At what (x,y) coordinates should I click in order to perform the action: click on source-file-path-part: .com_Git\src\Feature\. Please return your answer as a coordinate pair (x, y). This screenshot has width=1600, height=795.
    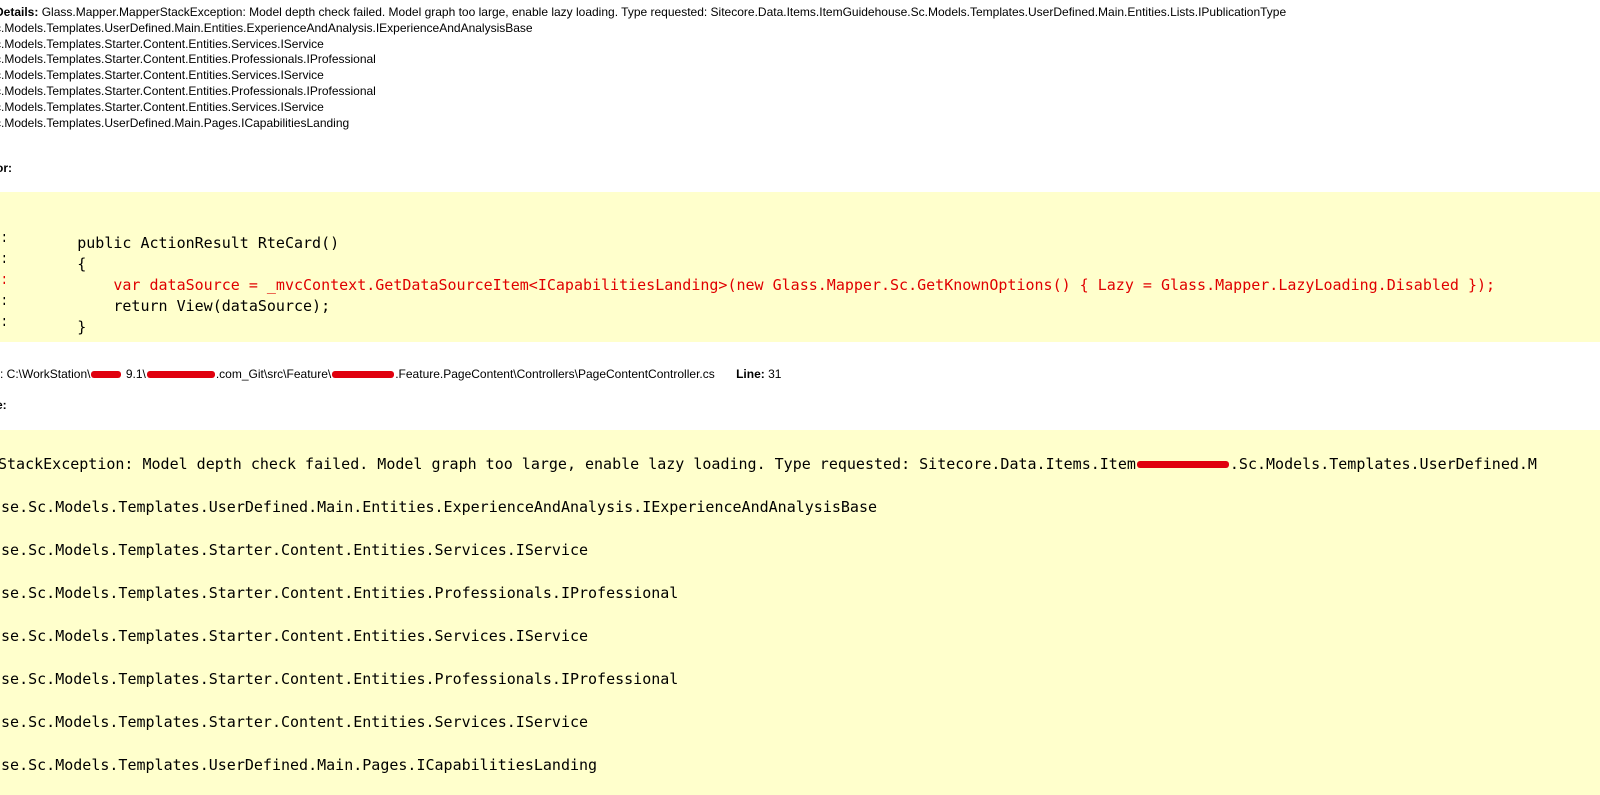
    Looking at the image, I should click on (273, 374).